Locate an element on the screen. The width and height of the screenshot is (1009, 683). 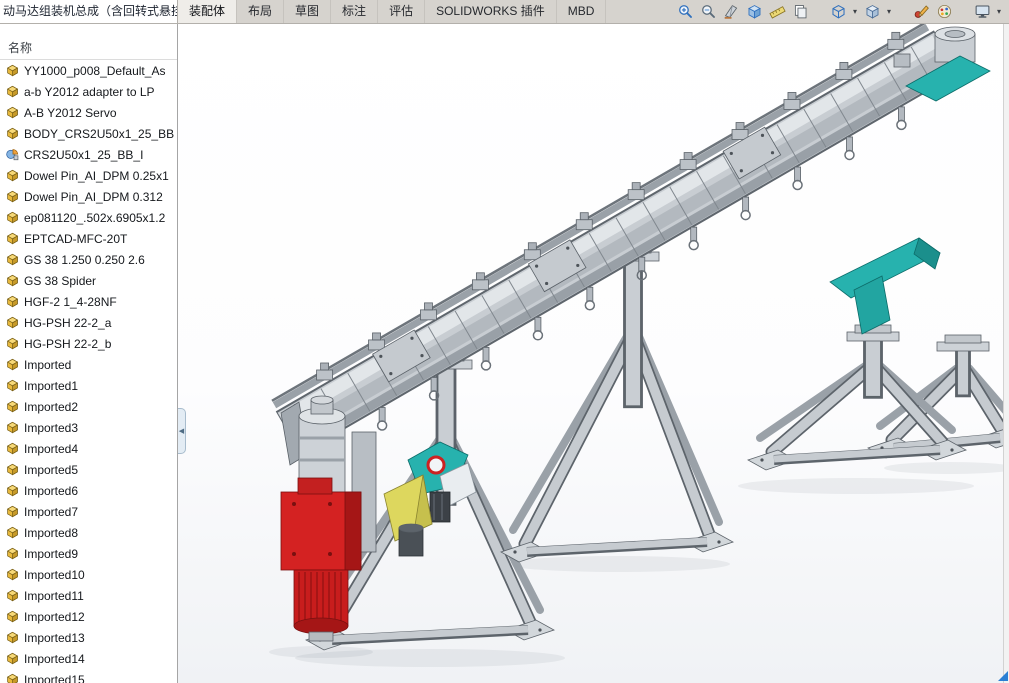
tree-item: Imported is located at coordinates (88, 364).